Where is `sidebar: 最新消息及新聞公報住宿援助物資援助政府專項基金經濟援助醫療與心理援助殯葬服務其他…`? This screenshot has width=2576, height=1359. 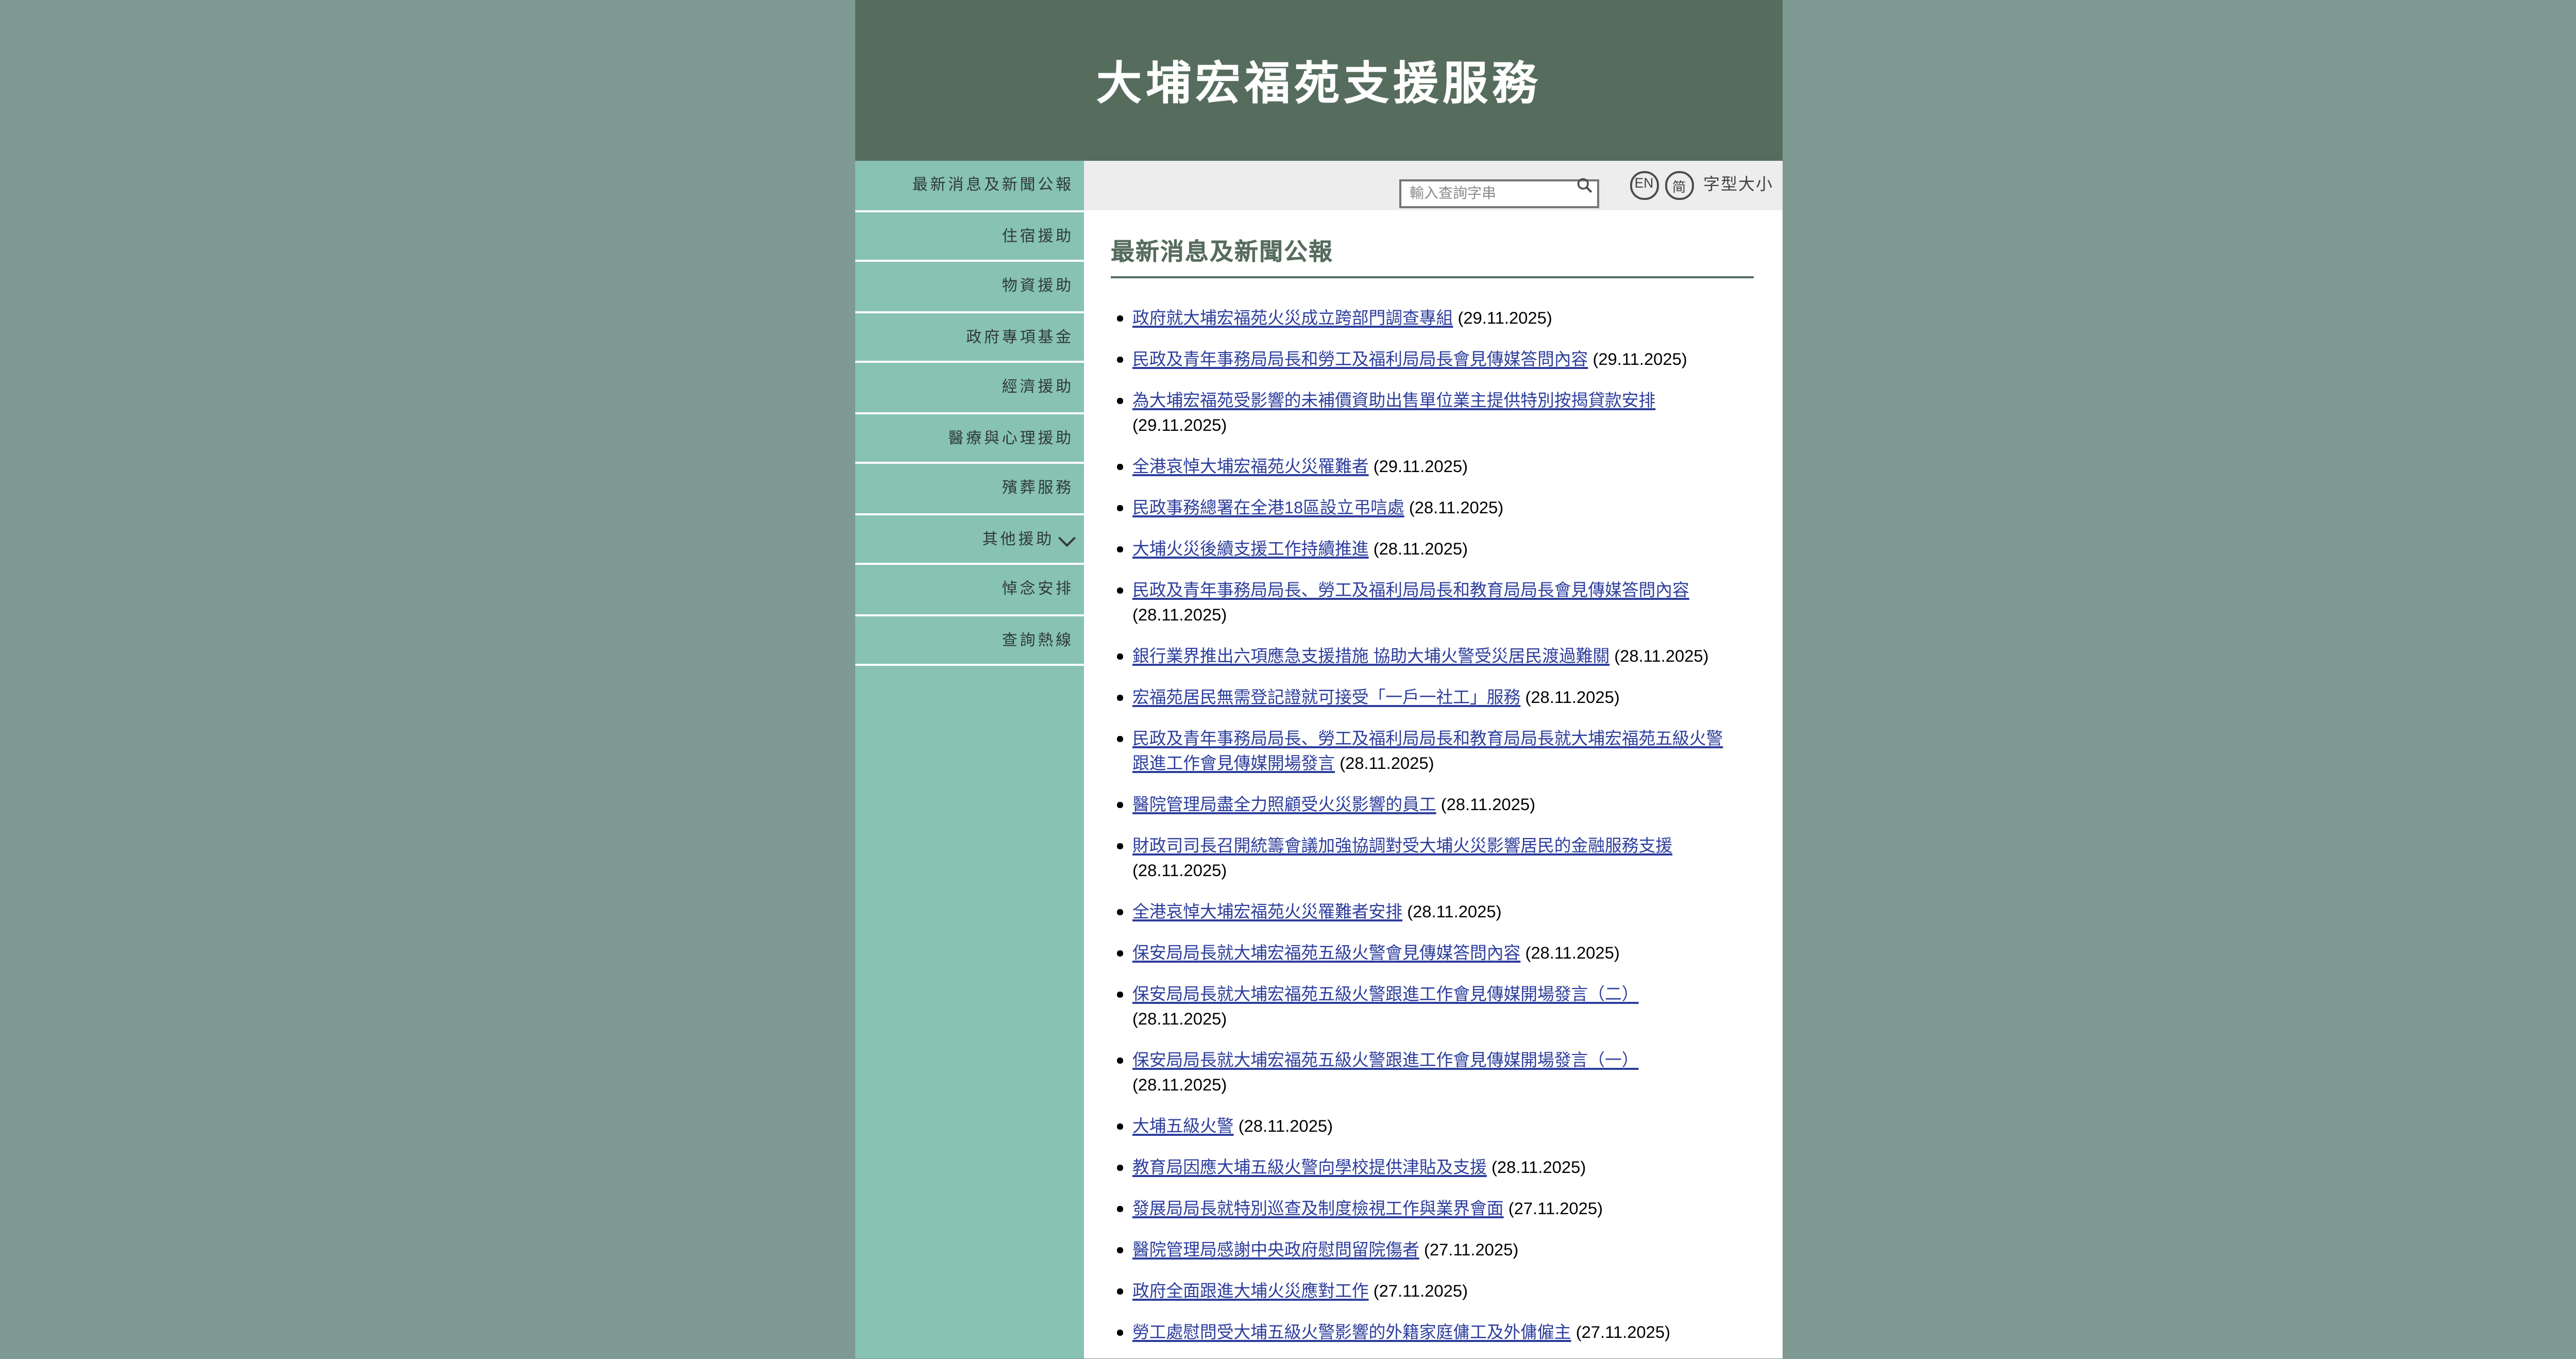
sidebar: 最新消息及新聞公報住宿援助物資援助政府專項基金經濟援助醫療與心理援助殯葬服務其他… is located at coordinates (969, 760).